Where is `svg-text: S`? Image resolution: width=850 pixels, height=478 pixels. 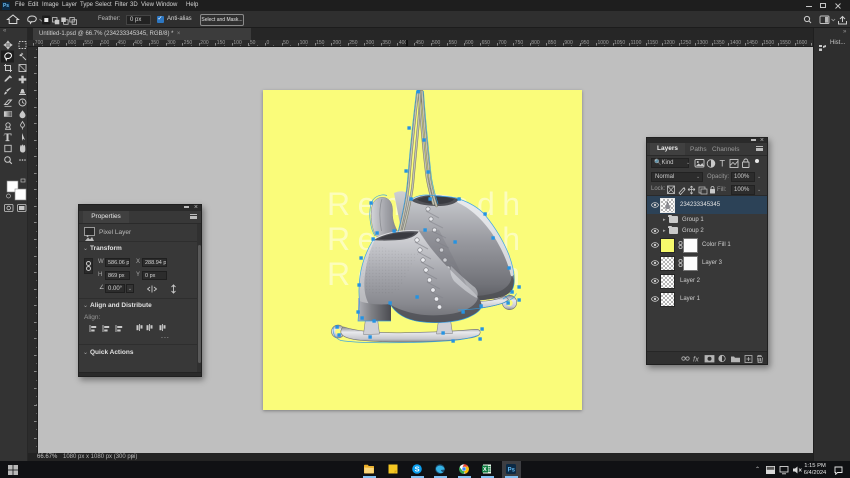
svg-text: S is located at coordinates (416, 469).